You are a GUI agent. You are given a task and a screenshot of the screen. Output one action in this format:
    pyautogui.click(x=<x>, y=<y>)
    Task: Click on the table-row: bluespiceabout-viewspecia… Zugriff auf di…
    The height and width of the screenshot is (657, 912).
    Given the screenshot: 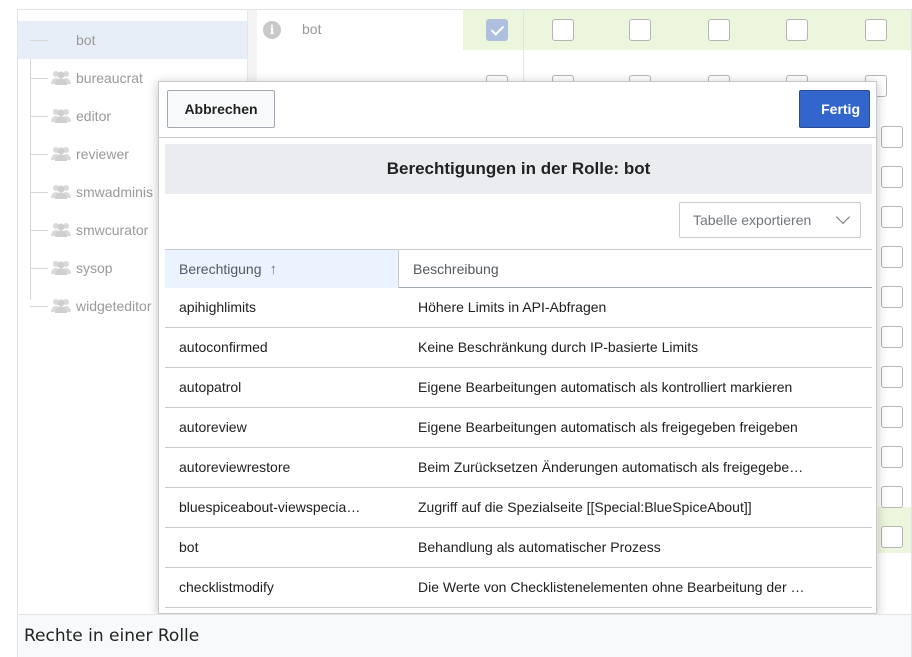 What is the action you would take?
    pyautogui.click(x=518, y=508)
    